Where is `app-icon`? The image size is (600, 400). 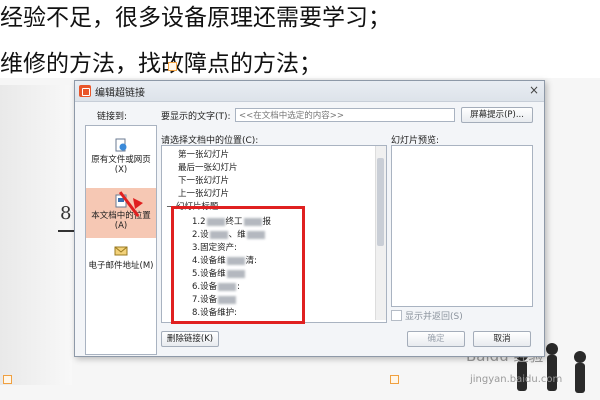 app-icon is located at coordinates (85, 91).